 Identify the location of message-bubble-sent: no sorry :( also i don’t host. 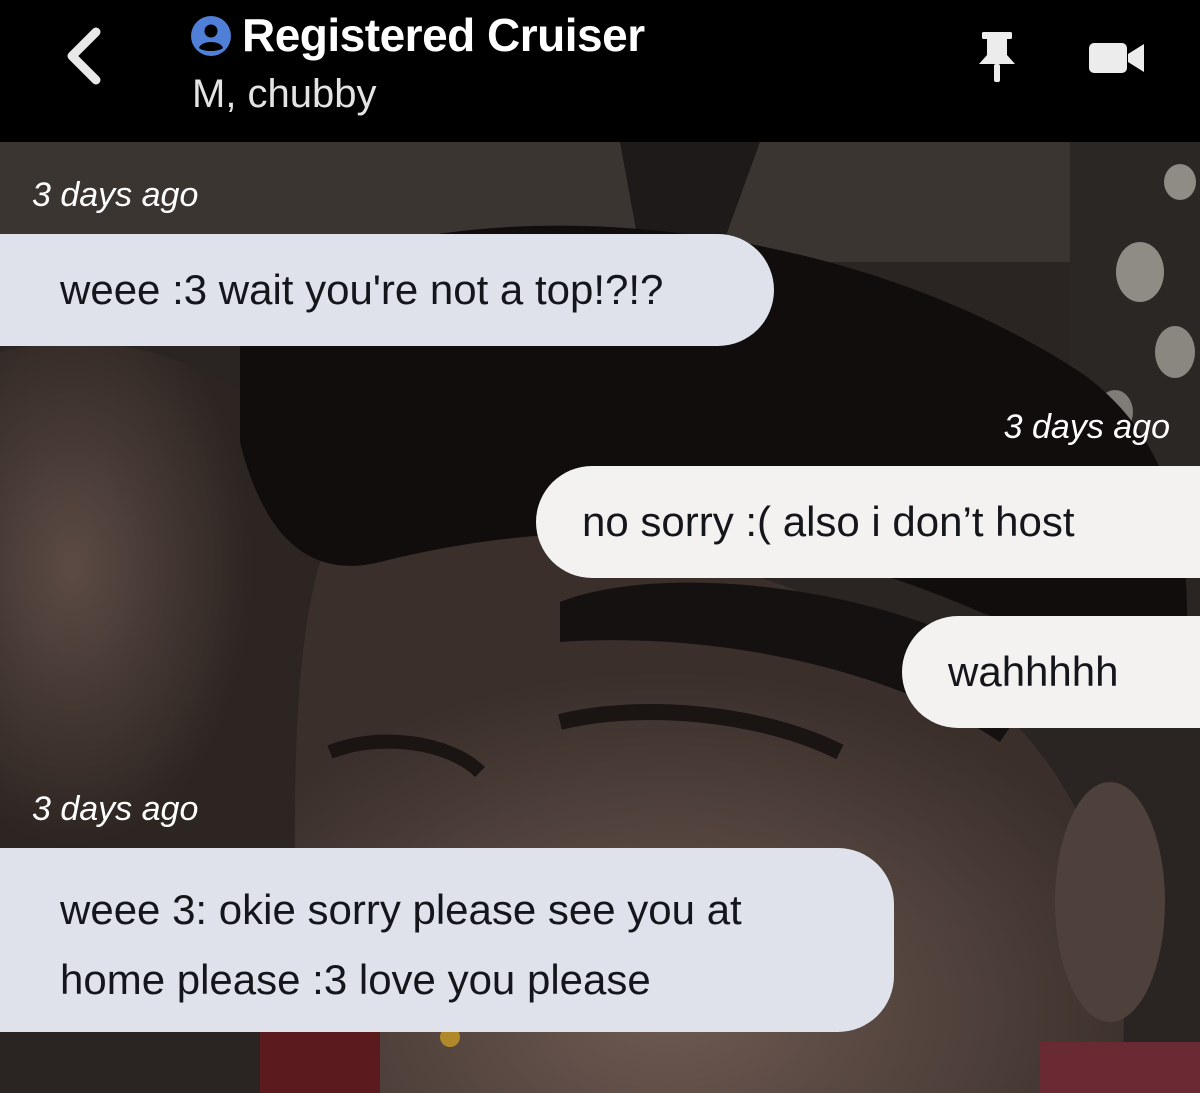
(868, 522).